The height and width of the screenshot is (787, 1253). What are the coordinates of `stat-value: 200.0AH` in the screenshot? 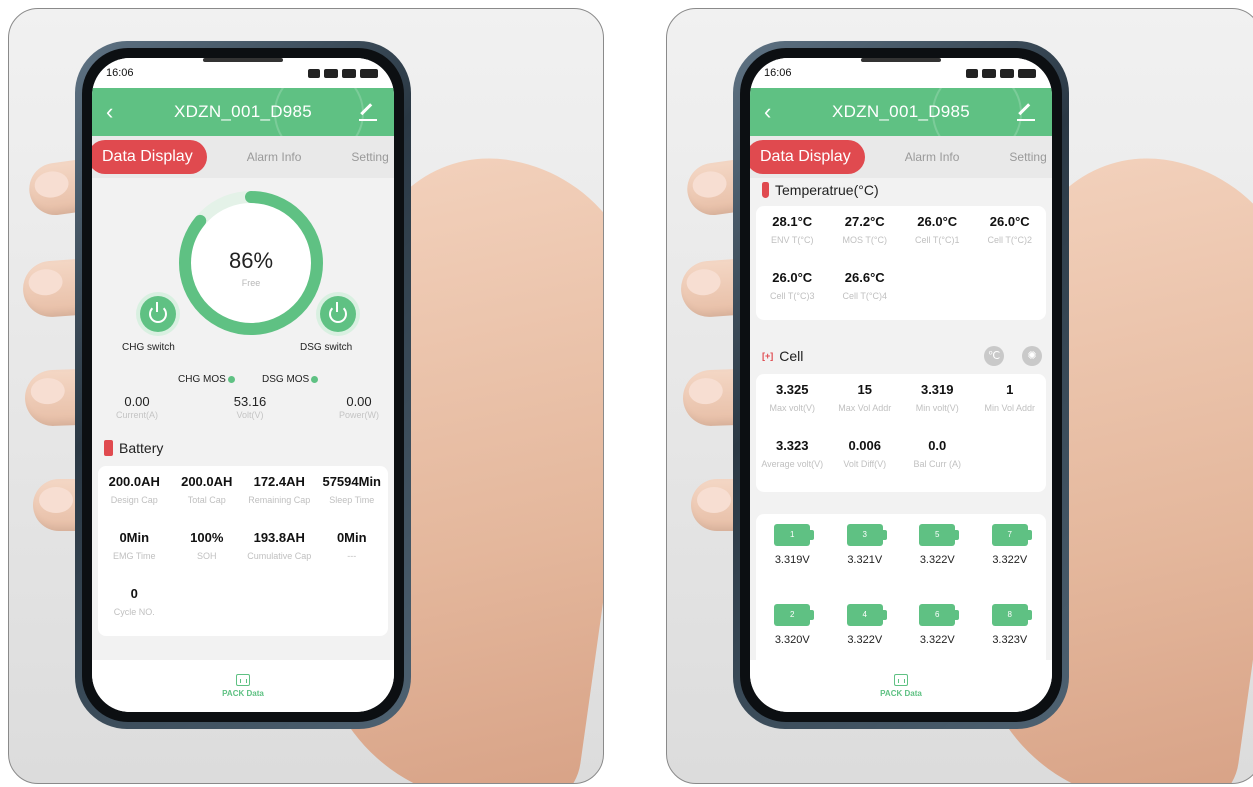 It's located at (207, 481).